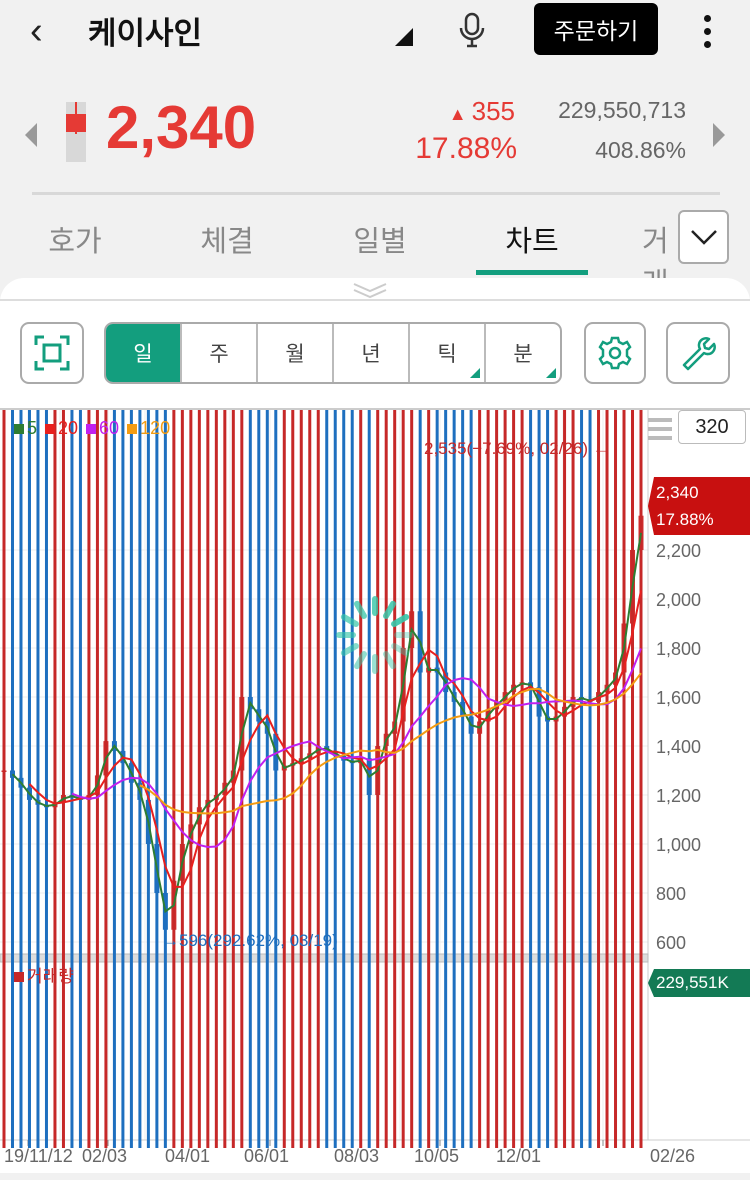 Image resolution: width=750 pixels, height=1180 pixels. Describe the element at coordinates (699, 506) in the screenshot. I see `current-price-tag: 2,340 17.88%` at that location.